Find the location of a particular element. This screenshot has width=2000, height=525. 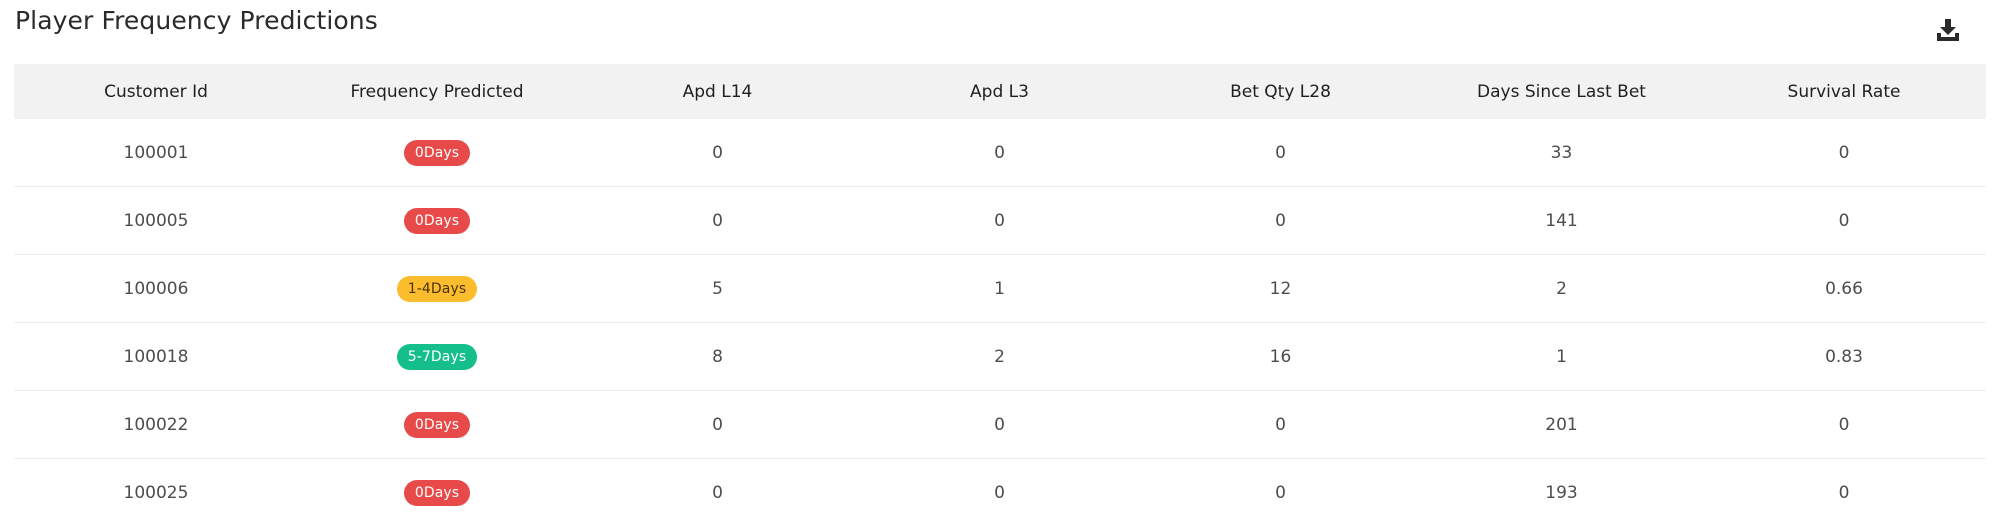

apd-l14-cell: 8 is located at coordinates (717, 356).